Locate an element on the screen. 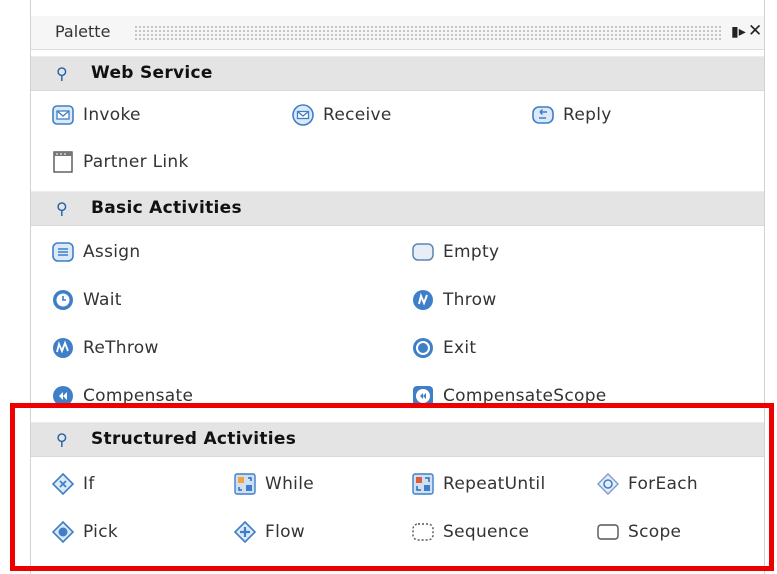 The height and width of the screenshot is (574, 777). scope-icon is located at coordinates (608, 532).